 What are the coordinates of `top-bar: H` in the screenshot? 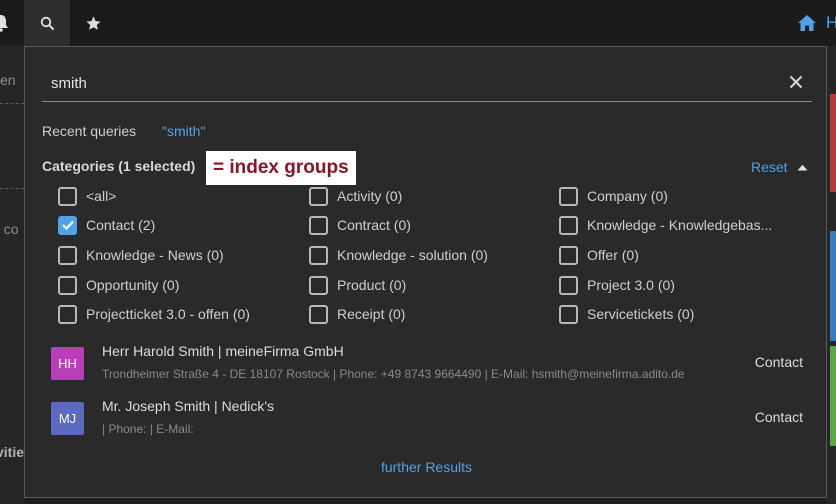 It's located at (418, 23).